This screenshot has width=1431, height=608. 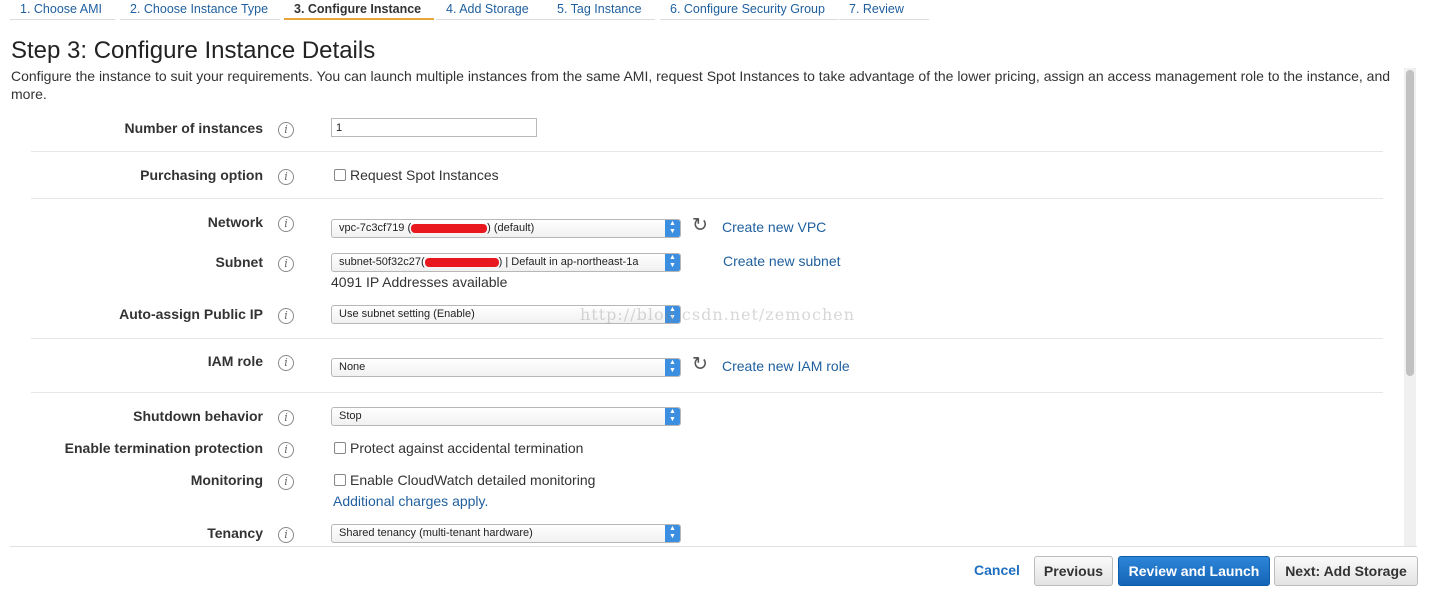 What do you see at coordinates (424, 175) in the screenshot?
I see `spot-instances-label: Request Spot Instances` at bounding box center [424, 175].